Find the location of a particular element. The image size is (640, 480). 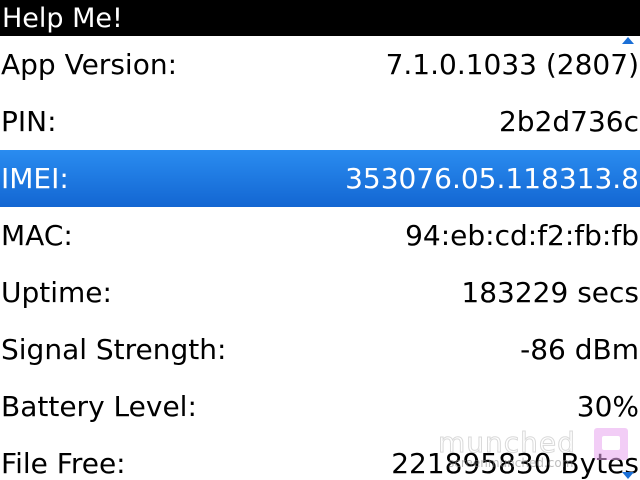

screen-title: Help Me! is located at coordinates (62, 18).